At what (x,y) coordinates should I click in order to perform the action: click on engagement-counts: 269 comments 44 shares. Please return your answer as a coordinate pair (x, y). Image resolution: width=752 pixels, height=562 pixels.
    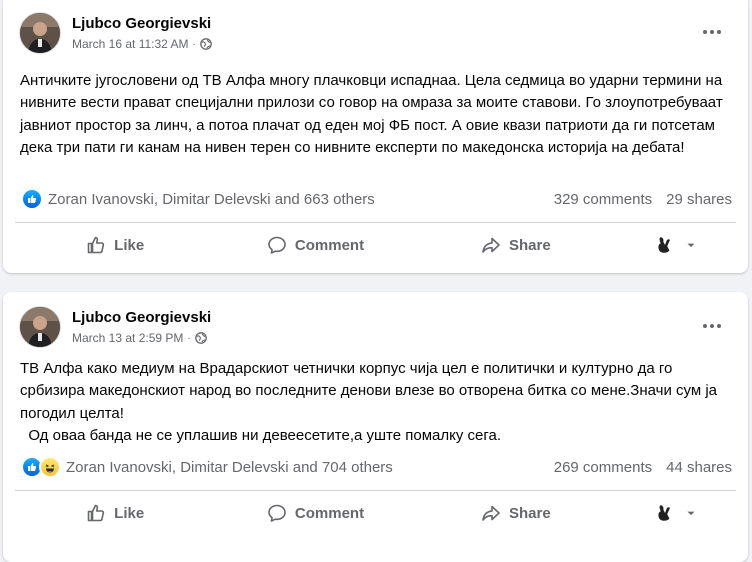
    Looking at the image, I should click on (643, 467).